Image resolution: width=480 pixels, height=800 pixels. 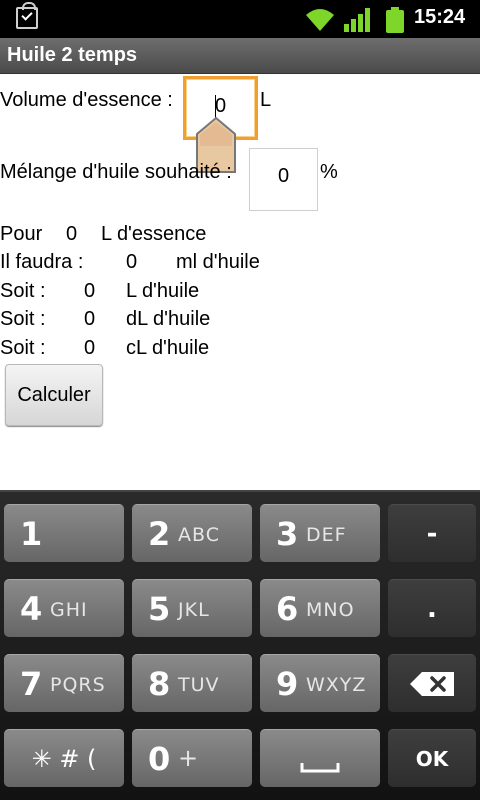 What do you see at coordinates (72, 234) in the screenshot?
I see `pour-value: 0` at bounding box center [72, 234].